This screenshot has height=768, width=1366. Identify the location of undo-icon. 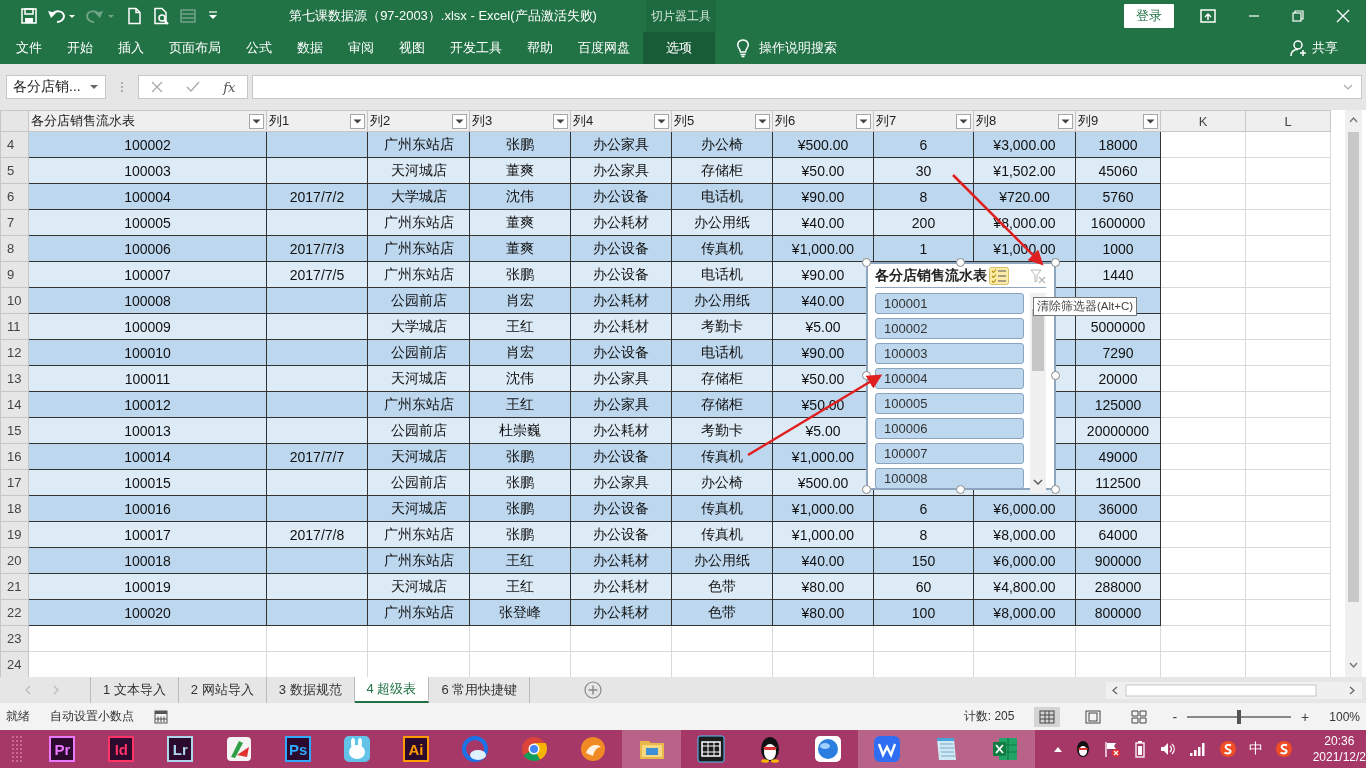
(62, 16).